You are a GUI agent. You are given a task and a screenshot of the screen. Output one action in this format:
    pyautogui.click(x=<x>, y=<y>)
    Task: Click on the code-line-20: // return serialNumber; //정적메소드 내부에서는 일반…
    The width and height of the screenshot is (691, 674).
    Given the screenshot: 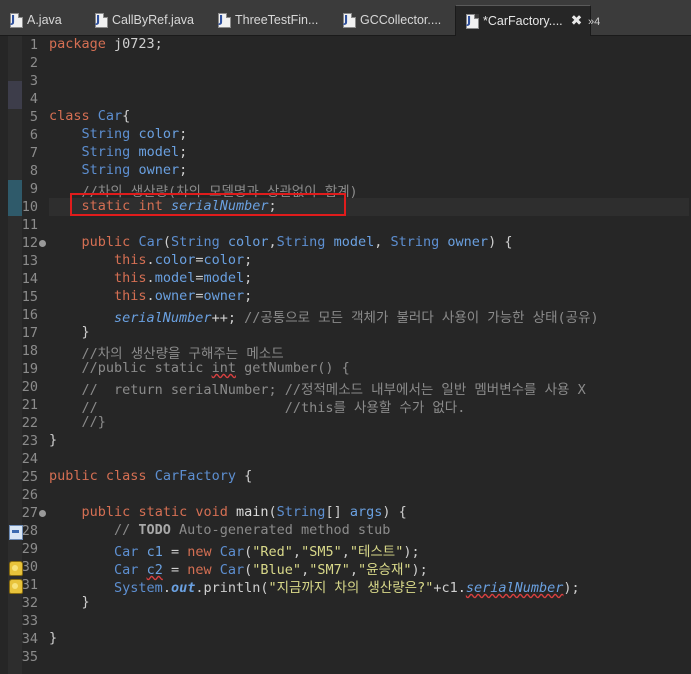 What is the action you would take?
    pyautogui.click(x=317, y=390)
    